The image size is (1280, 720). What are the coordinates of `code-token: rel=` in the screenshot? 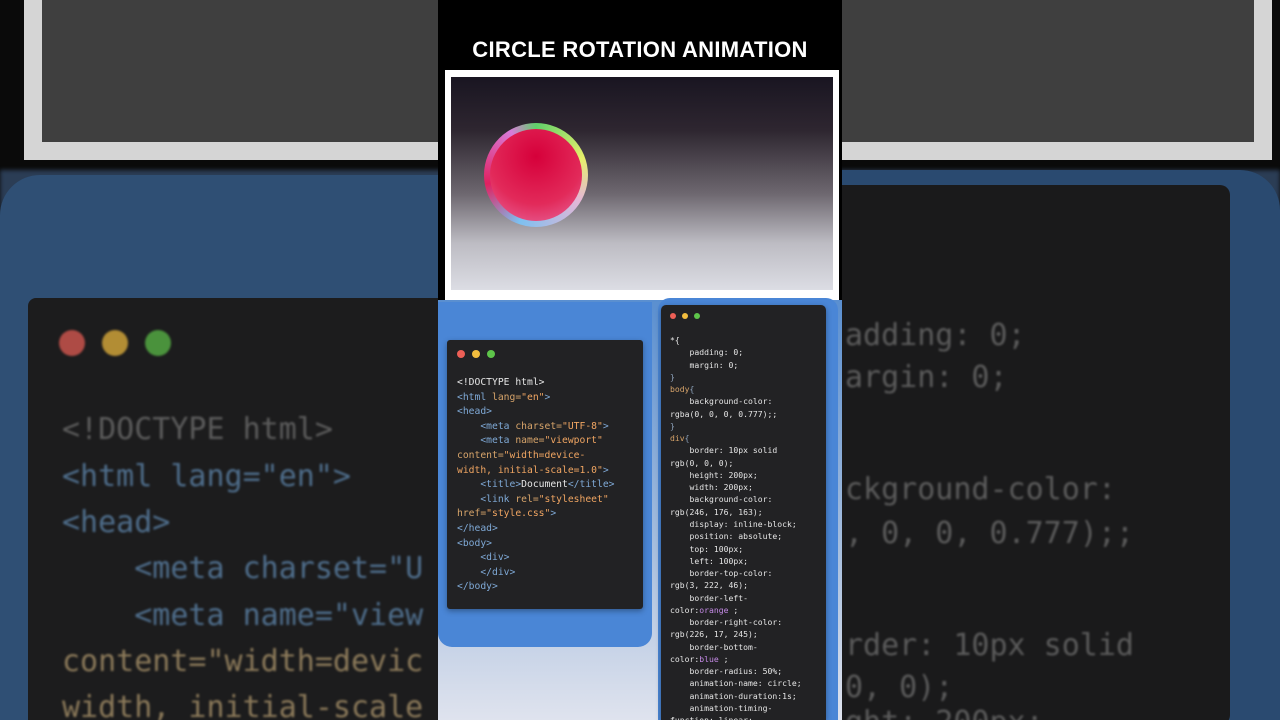 It's located at (527, 499).